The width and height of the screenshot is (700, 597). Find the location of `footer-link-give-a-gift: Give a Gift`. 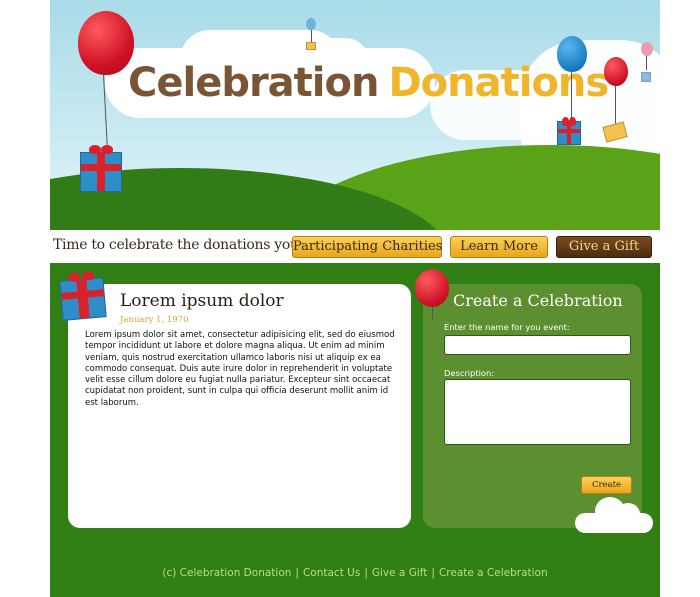

footer-link-give-a-gift: Give a Gift is located at coordinates (400, 573).